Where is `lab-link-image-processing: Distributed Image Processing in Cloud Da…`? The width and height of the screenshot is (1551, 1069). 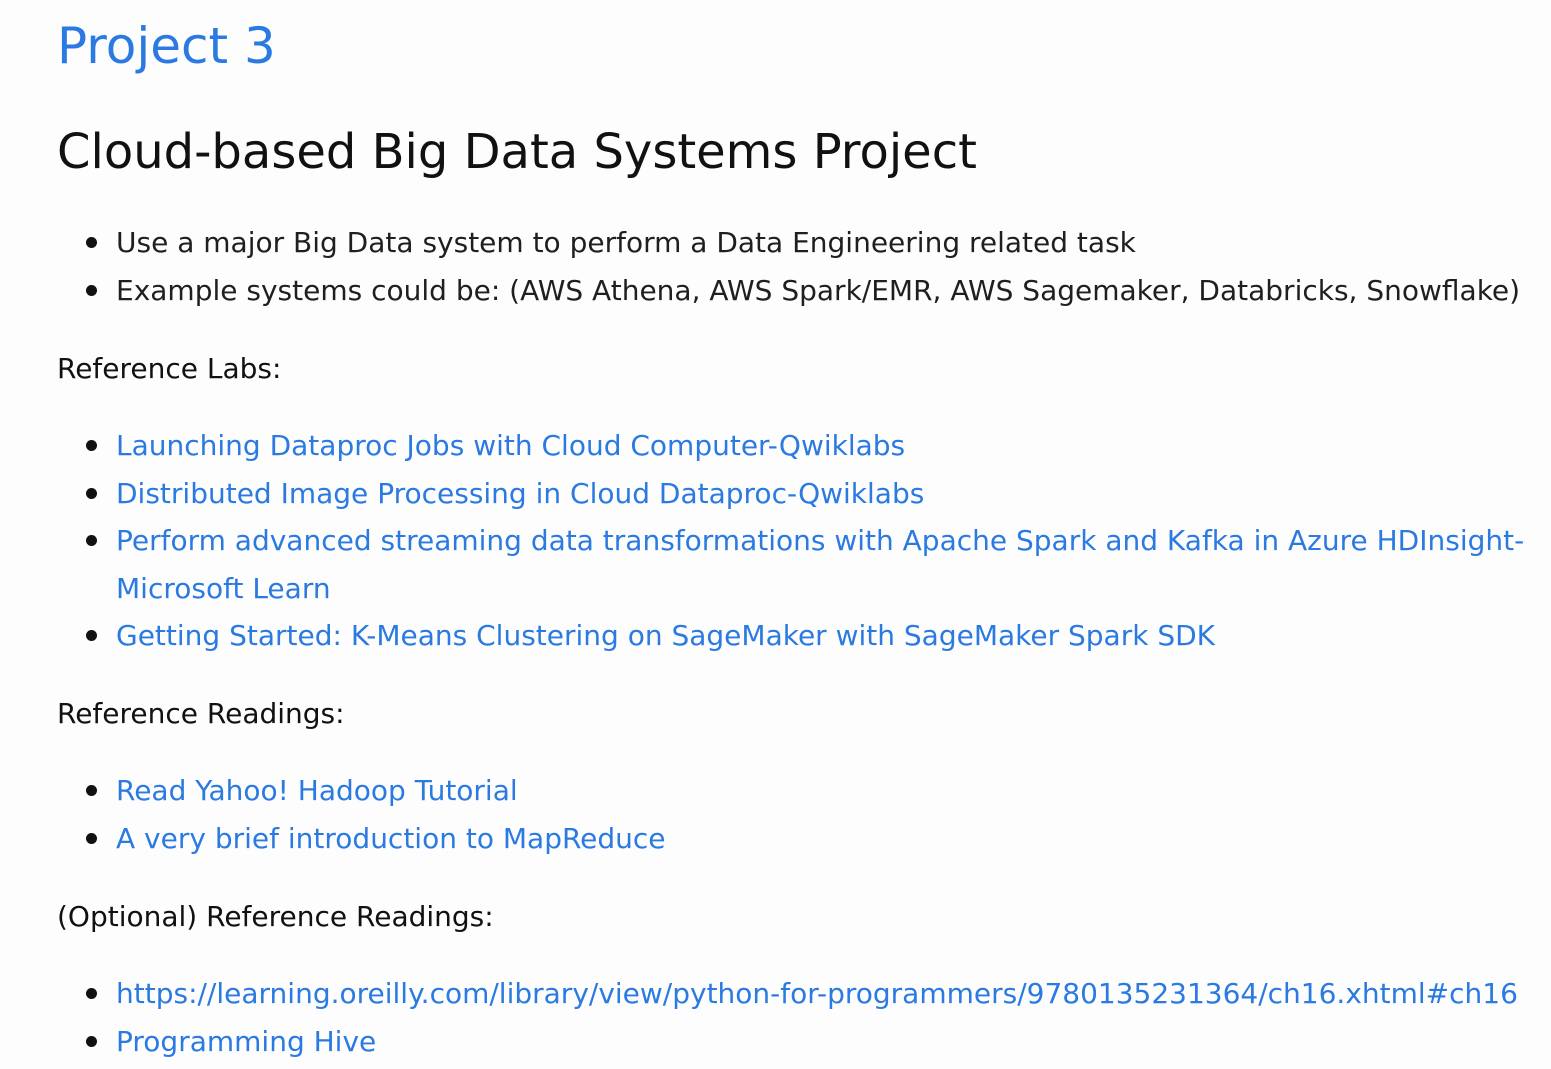 lab-link-image-processing: Distributed Image Processing in Cloud Da… is located at coordinates (520, 493).